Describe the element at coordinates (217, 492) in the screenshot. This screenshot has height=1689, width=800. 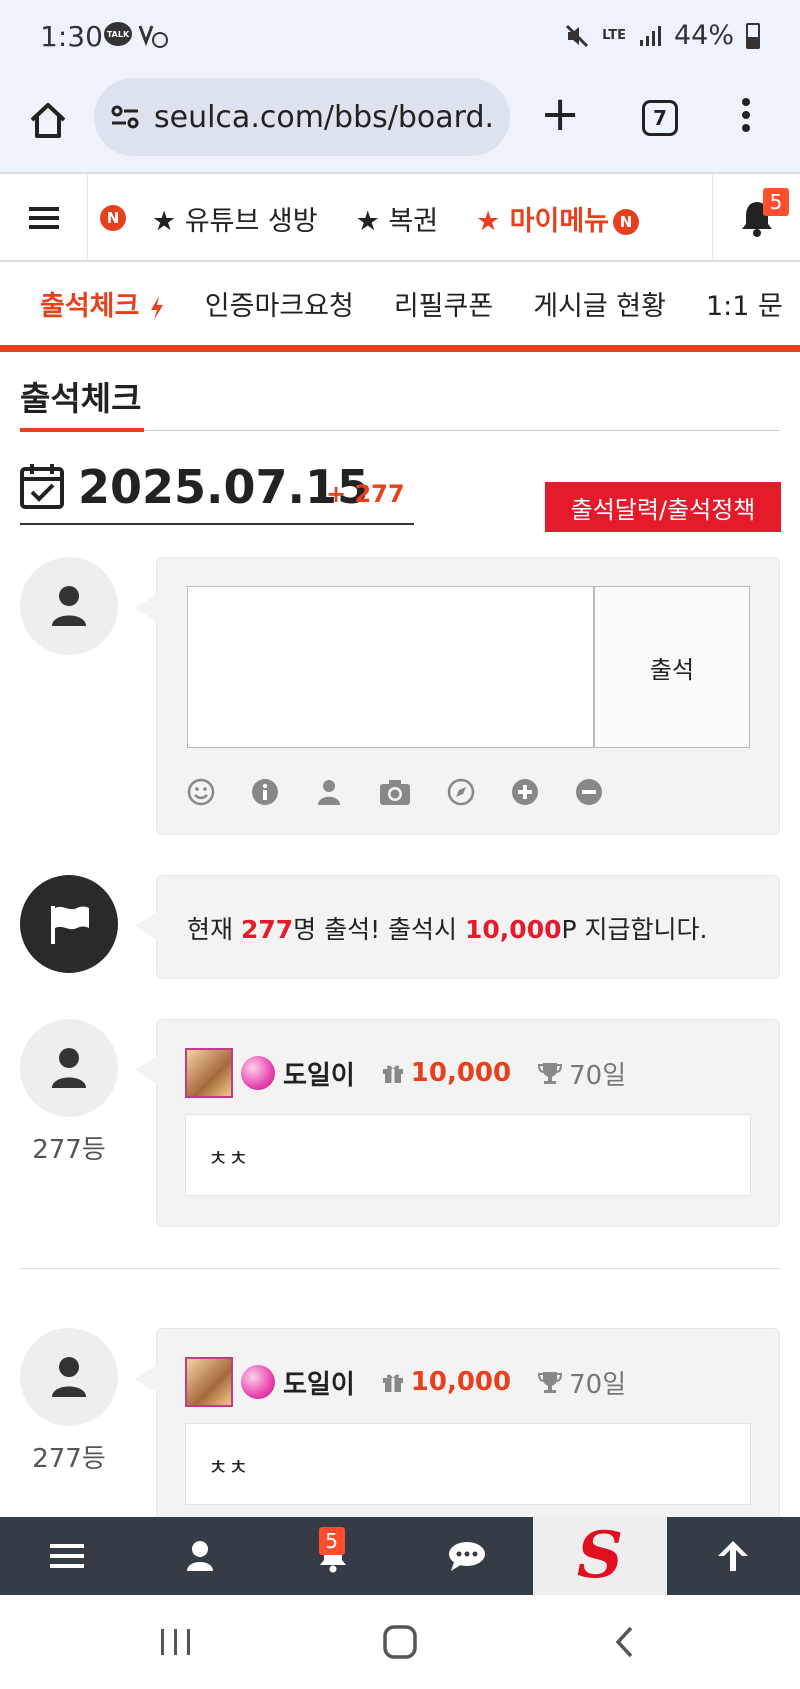
I see `date-row: 2025.07.15 + 277` at that location.